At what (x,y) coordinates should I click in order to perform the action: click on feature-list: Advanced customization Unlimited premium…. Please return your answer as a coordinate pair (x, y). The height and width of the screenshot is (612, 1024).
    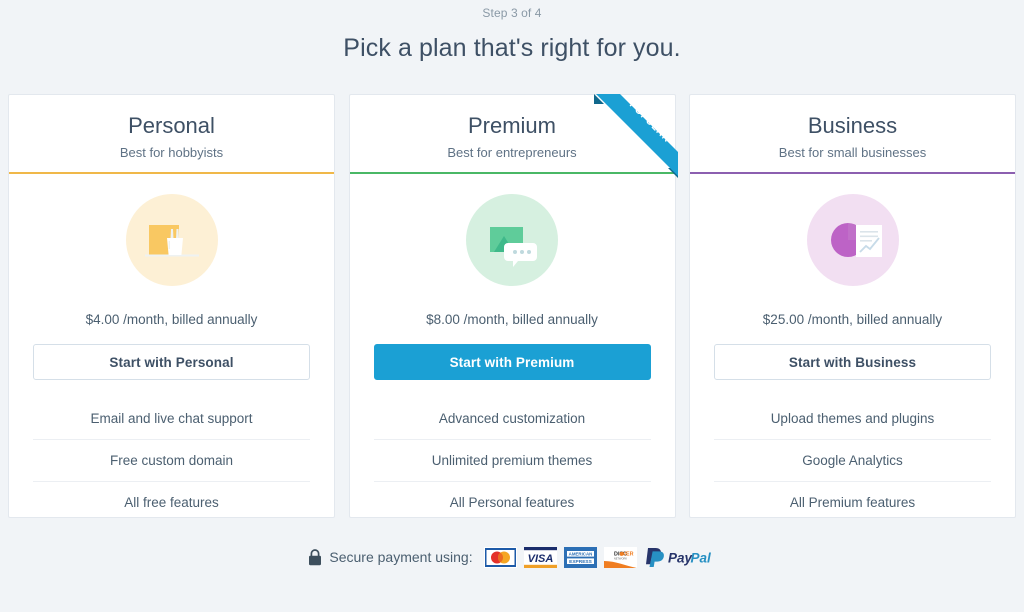
    Looking at the image, I should click on (512, 460).